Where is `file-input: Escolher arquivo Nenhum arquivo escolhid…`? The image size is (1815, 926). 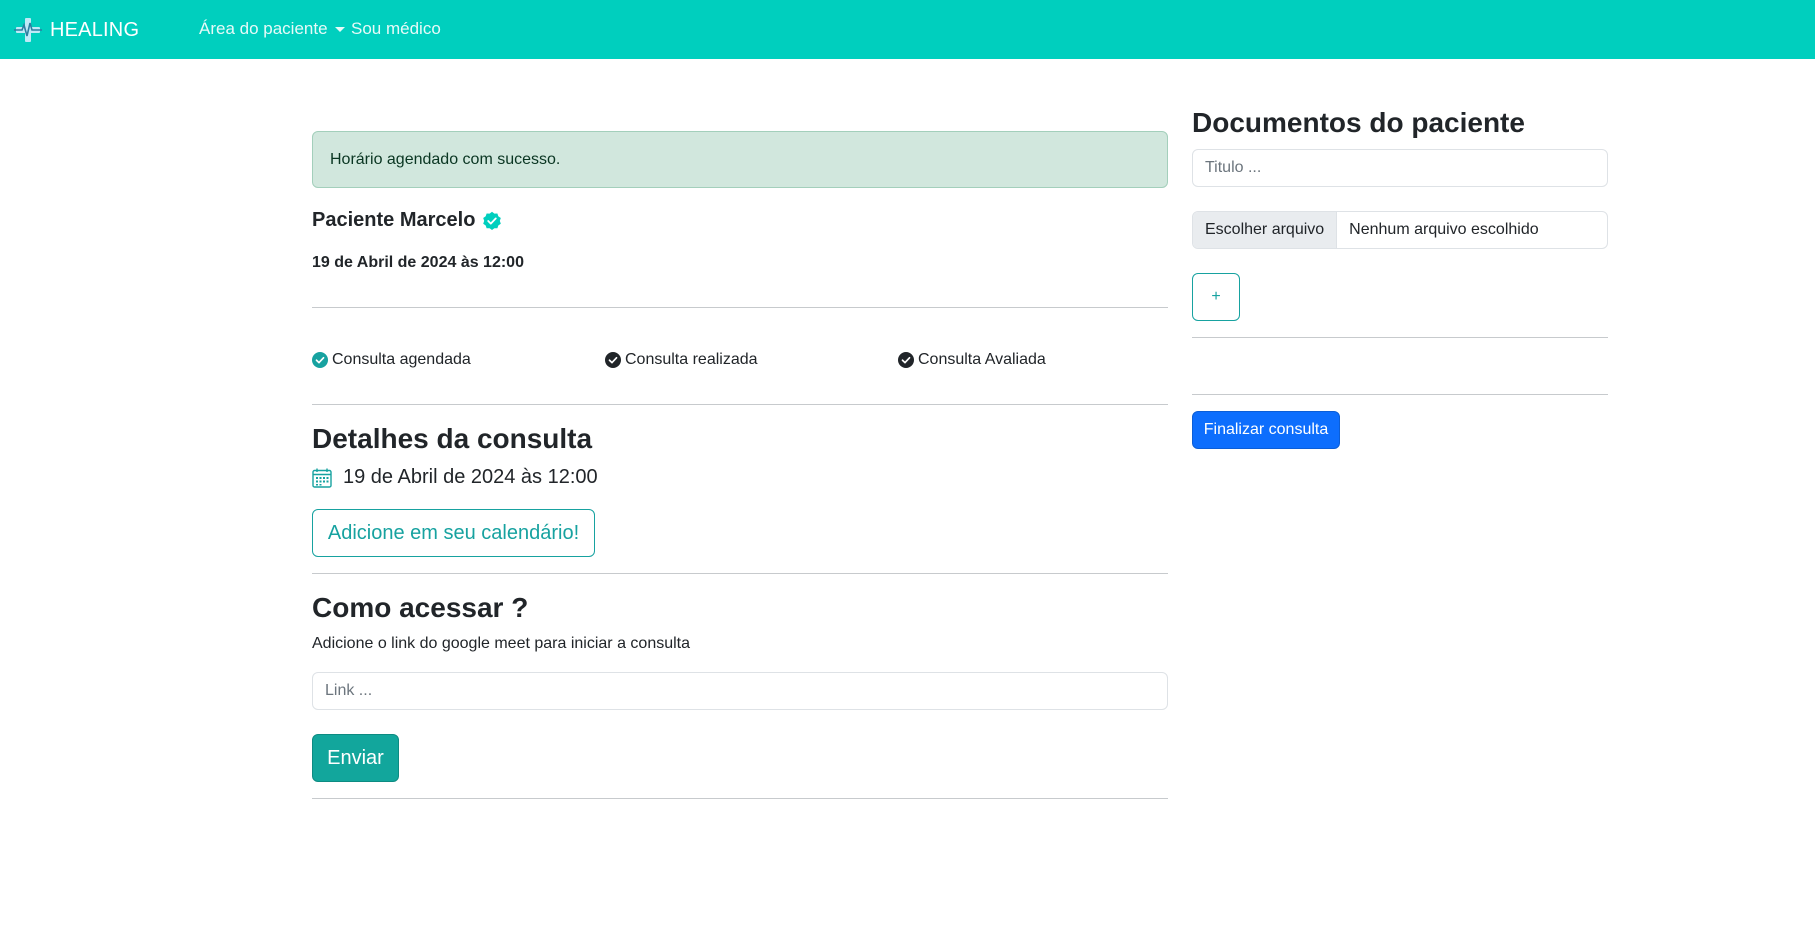
file-input: Escolher arquivo Nenhum arquivo escolhid… is located at coordinates (1400, 230).